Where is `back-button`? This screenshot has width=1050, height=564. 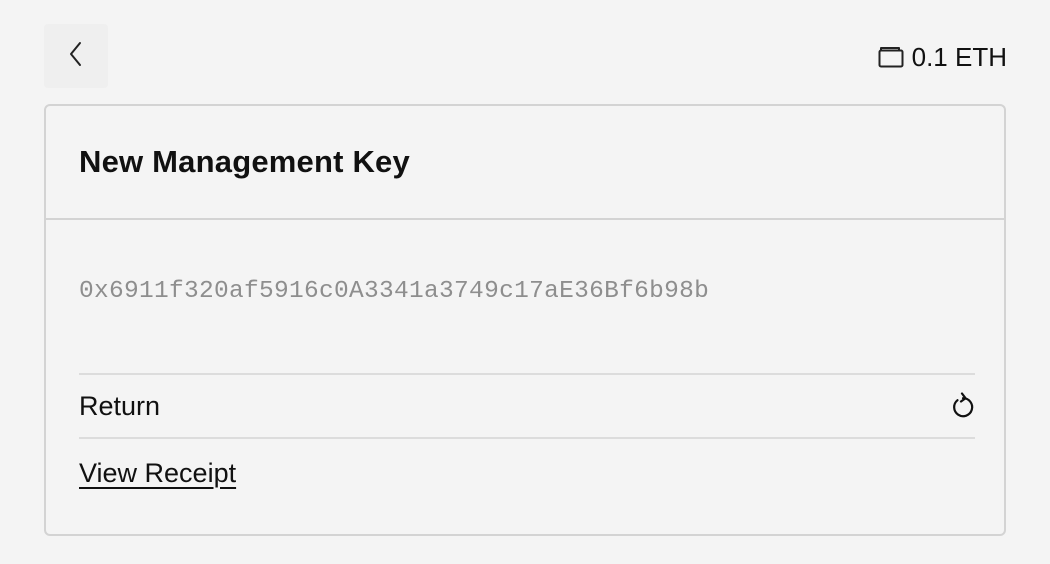
back-button is located at coordinates (76, 56).